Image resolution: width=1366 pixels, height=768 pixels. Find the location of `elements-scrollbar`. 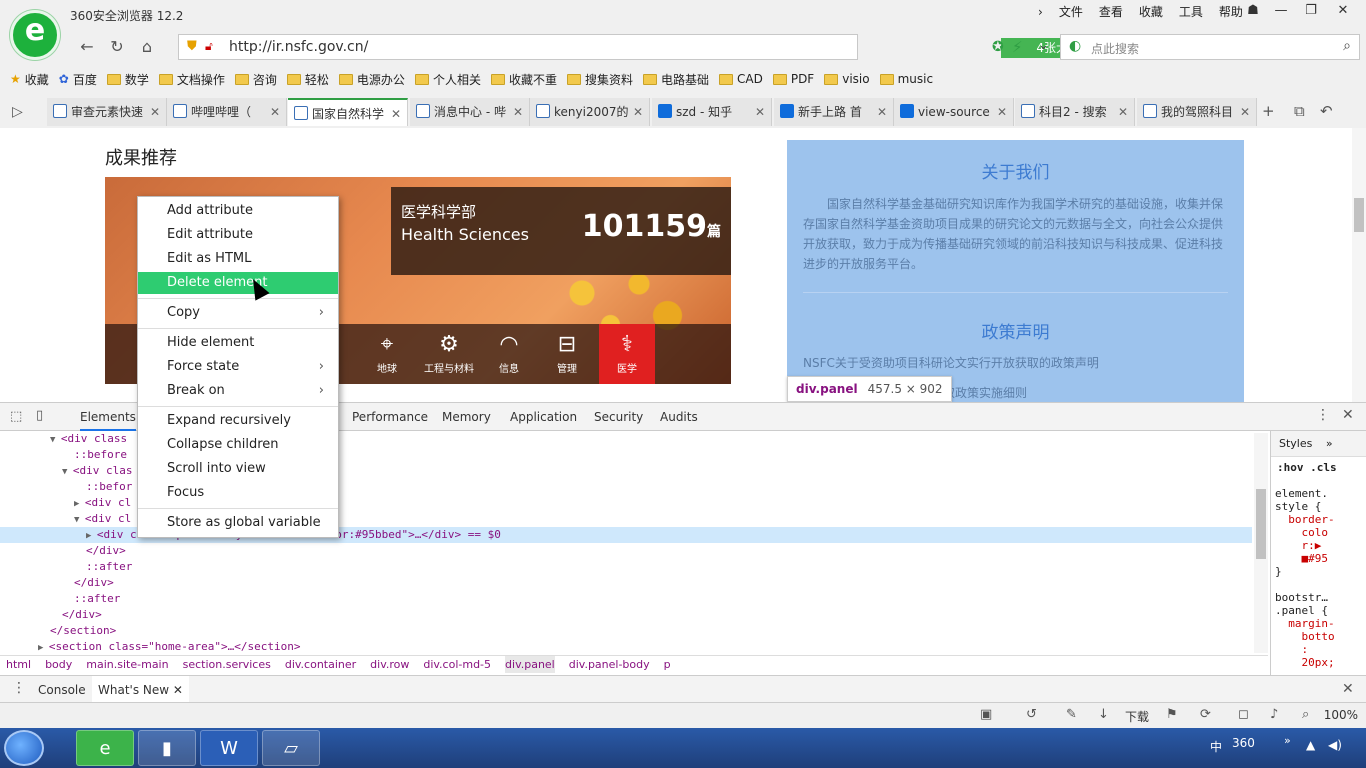

elements-scrollbar is located at coordinates (1261, 543).